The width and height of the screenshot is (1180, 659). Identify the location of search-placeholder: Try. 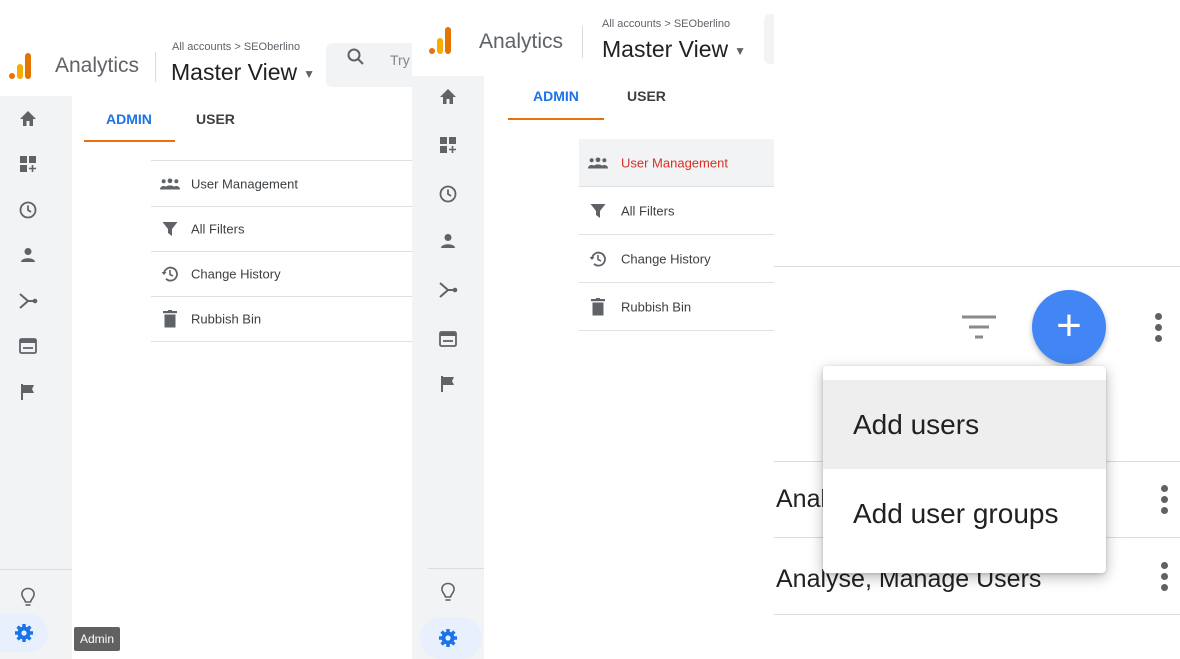
(400, 60).